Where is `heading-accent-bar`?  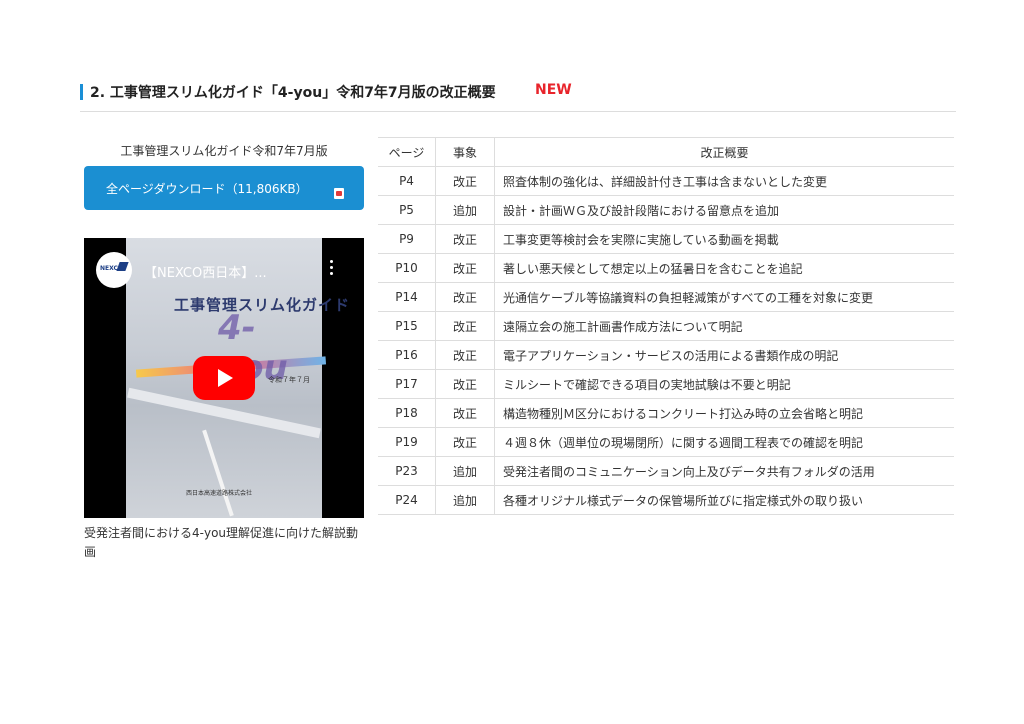 heading-accent-bar is located at coordinates (81, 92).